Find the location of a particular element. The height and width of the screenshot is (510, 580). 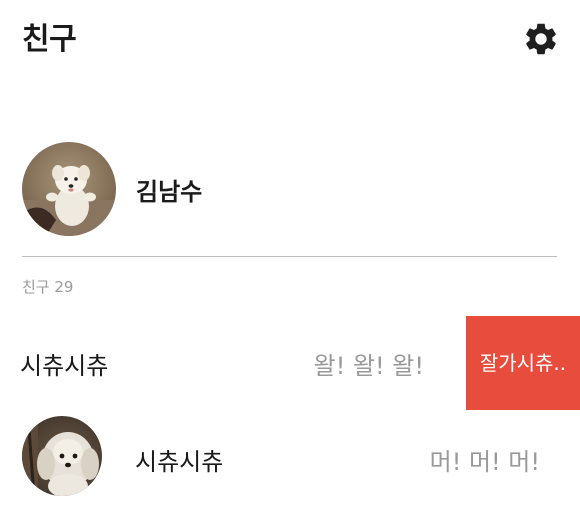

divider is located at coordinates (289, 256).